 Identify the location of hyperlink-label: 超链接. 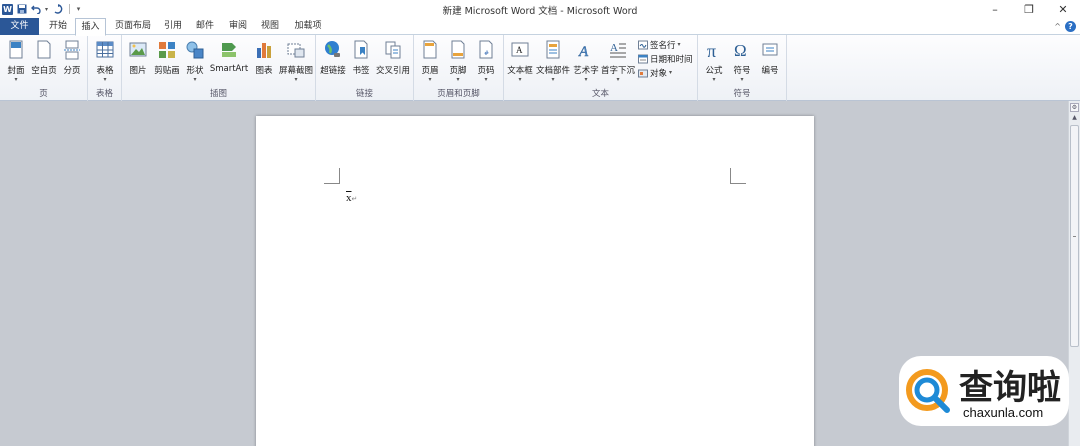
(333, 71).